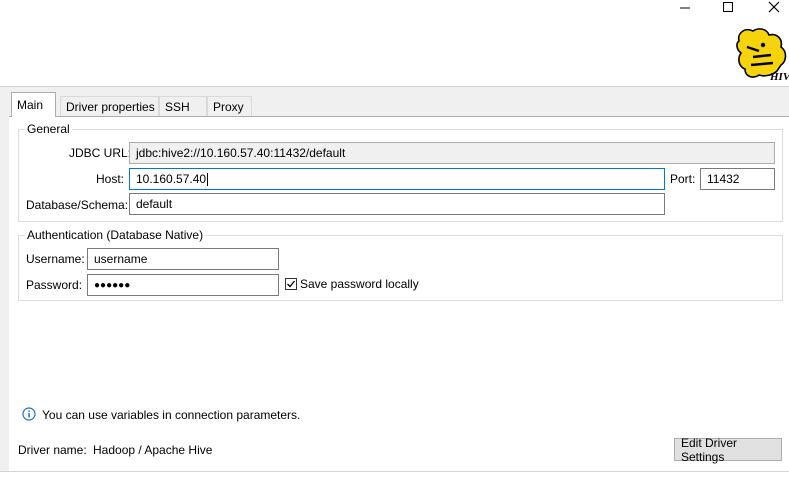  I want to click on close-button, so click(774, 7).